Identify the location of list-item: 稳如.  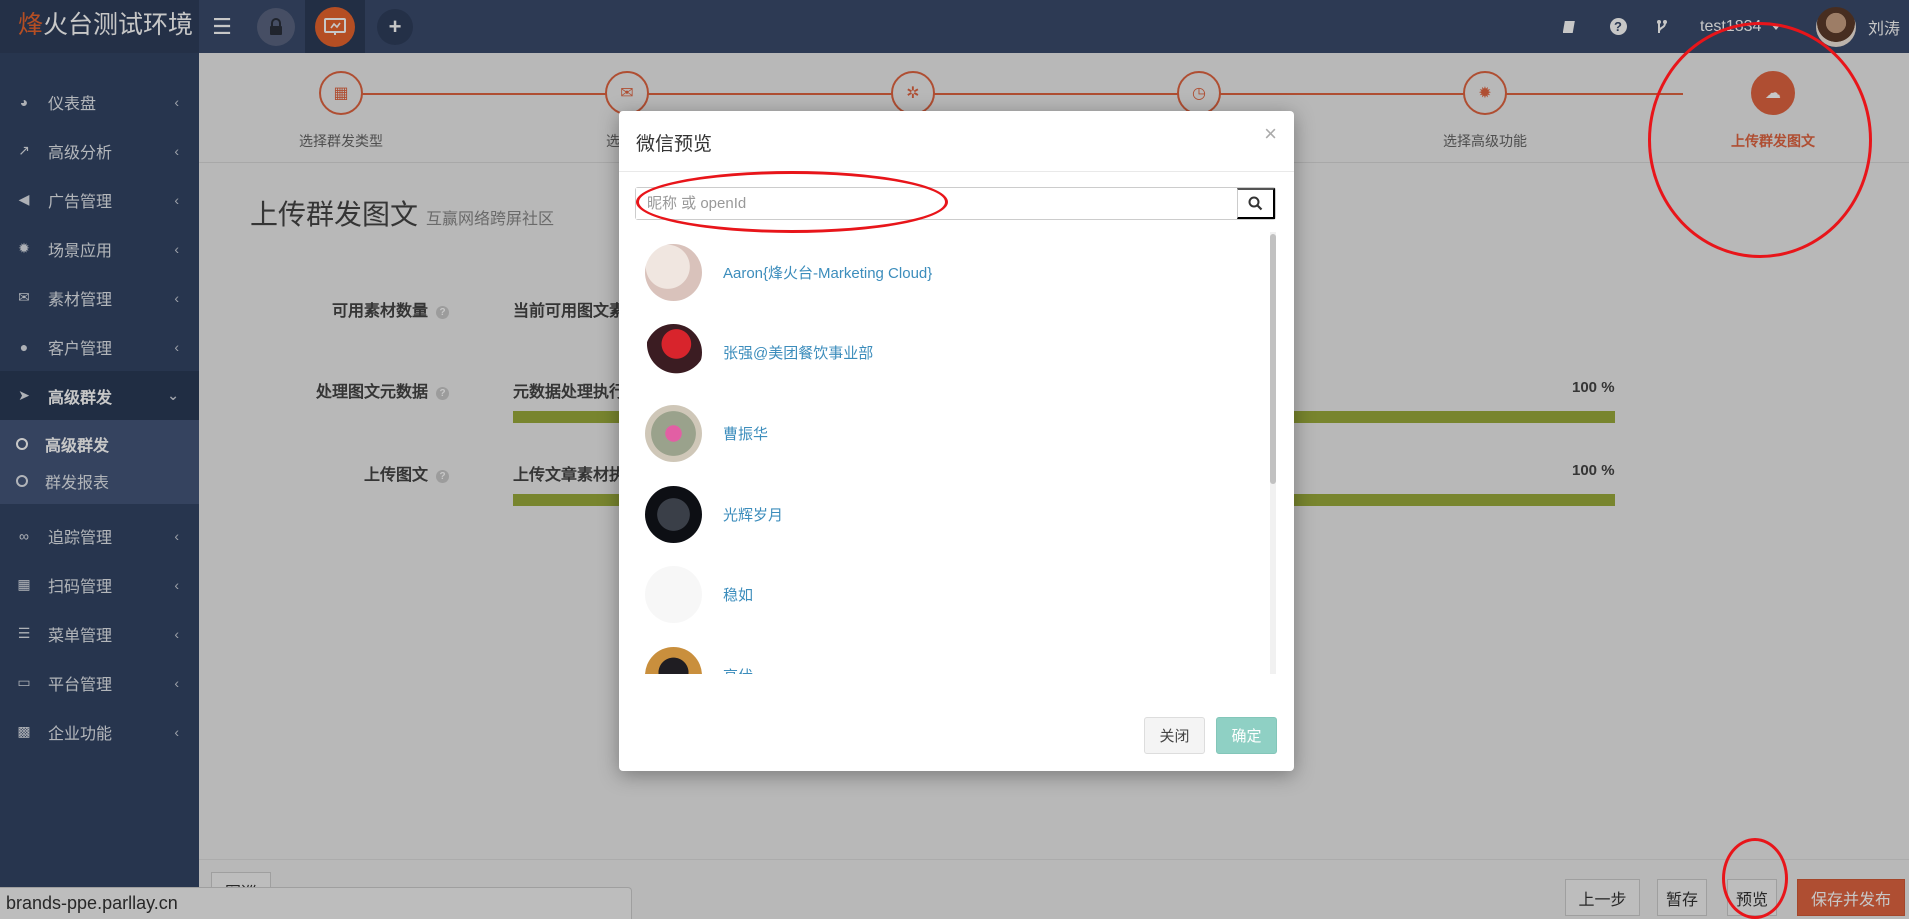
(948, 594).